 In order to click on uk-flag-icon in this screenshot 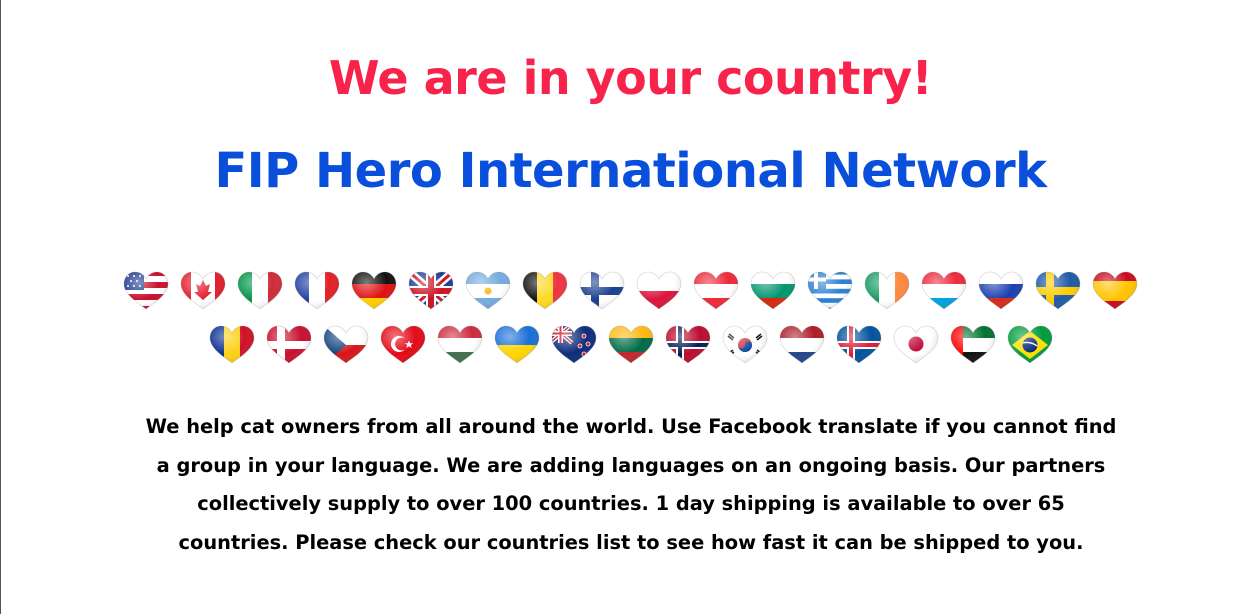, I will do `click(431, 290)`.